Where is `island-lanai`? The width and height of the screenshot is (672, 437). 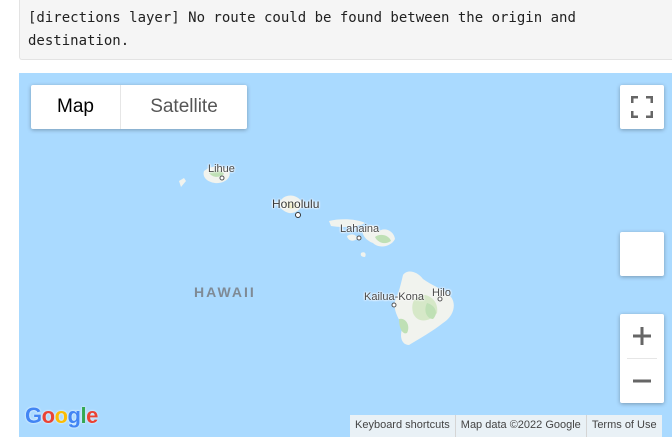 island-lanai is located at coordinates (352, 237).